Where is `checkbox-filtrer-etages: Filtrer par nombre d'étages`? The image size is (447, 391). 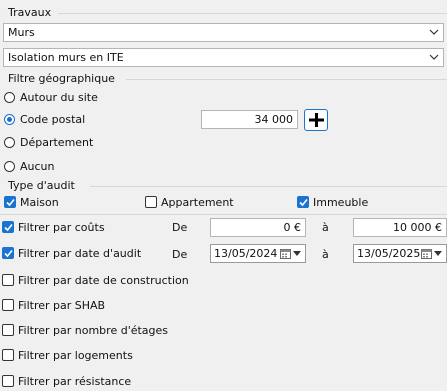
checkbox-filtrer-etages: Filtrer par nombre d'étages is located at coordinates (85, 330).